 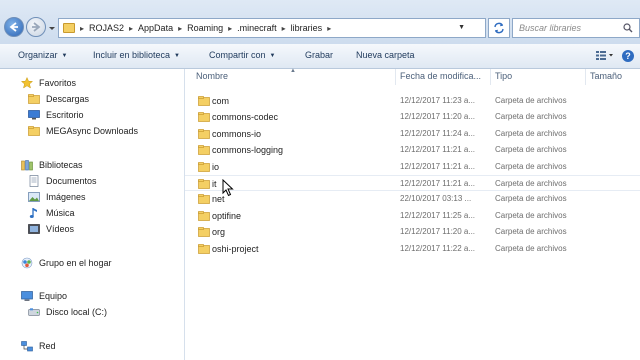 What do you see at coordinates (42, 55) in the screenshot?
I see `organize-menu: Organizar ▼` at bounding box center [42, 55].